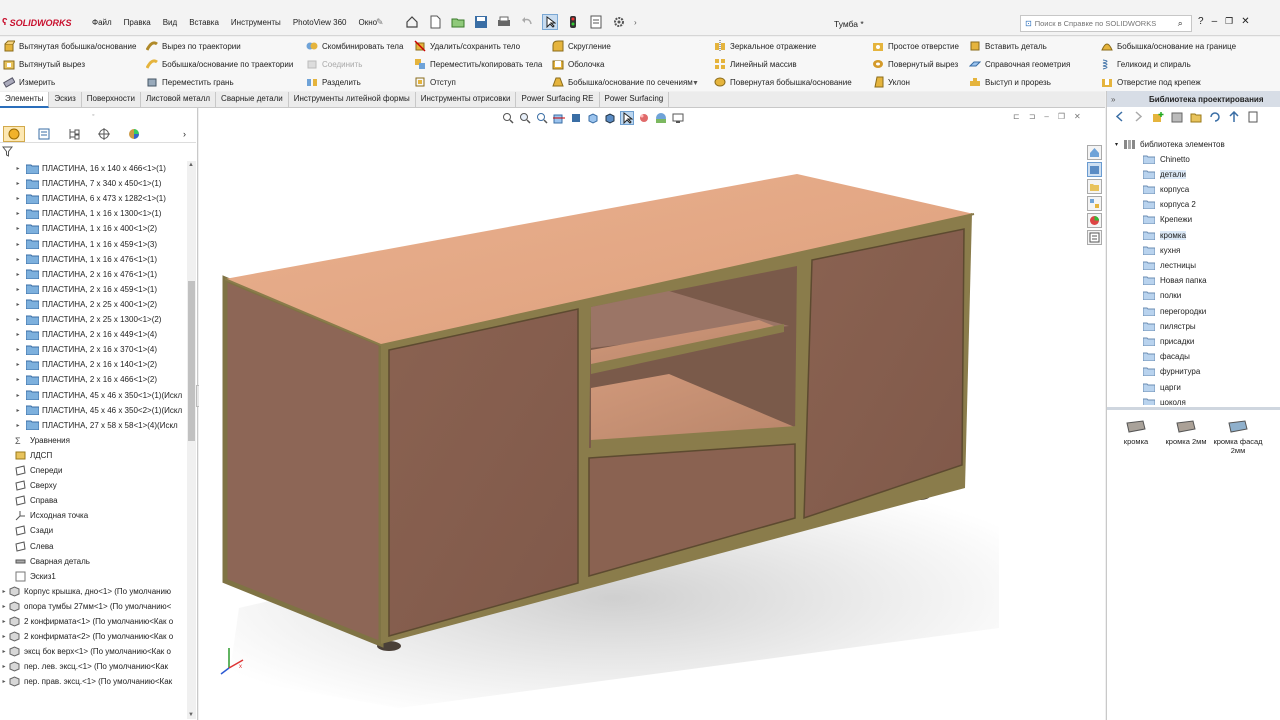 This screenshot has height=720, width=1280. Describe the element at coordinates (93, 651) in the screenshot. I see `tree-item-component: ▸ эксц бок верх<1> (По умолчанию<Как о` at that location.